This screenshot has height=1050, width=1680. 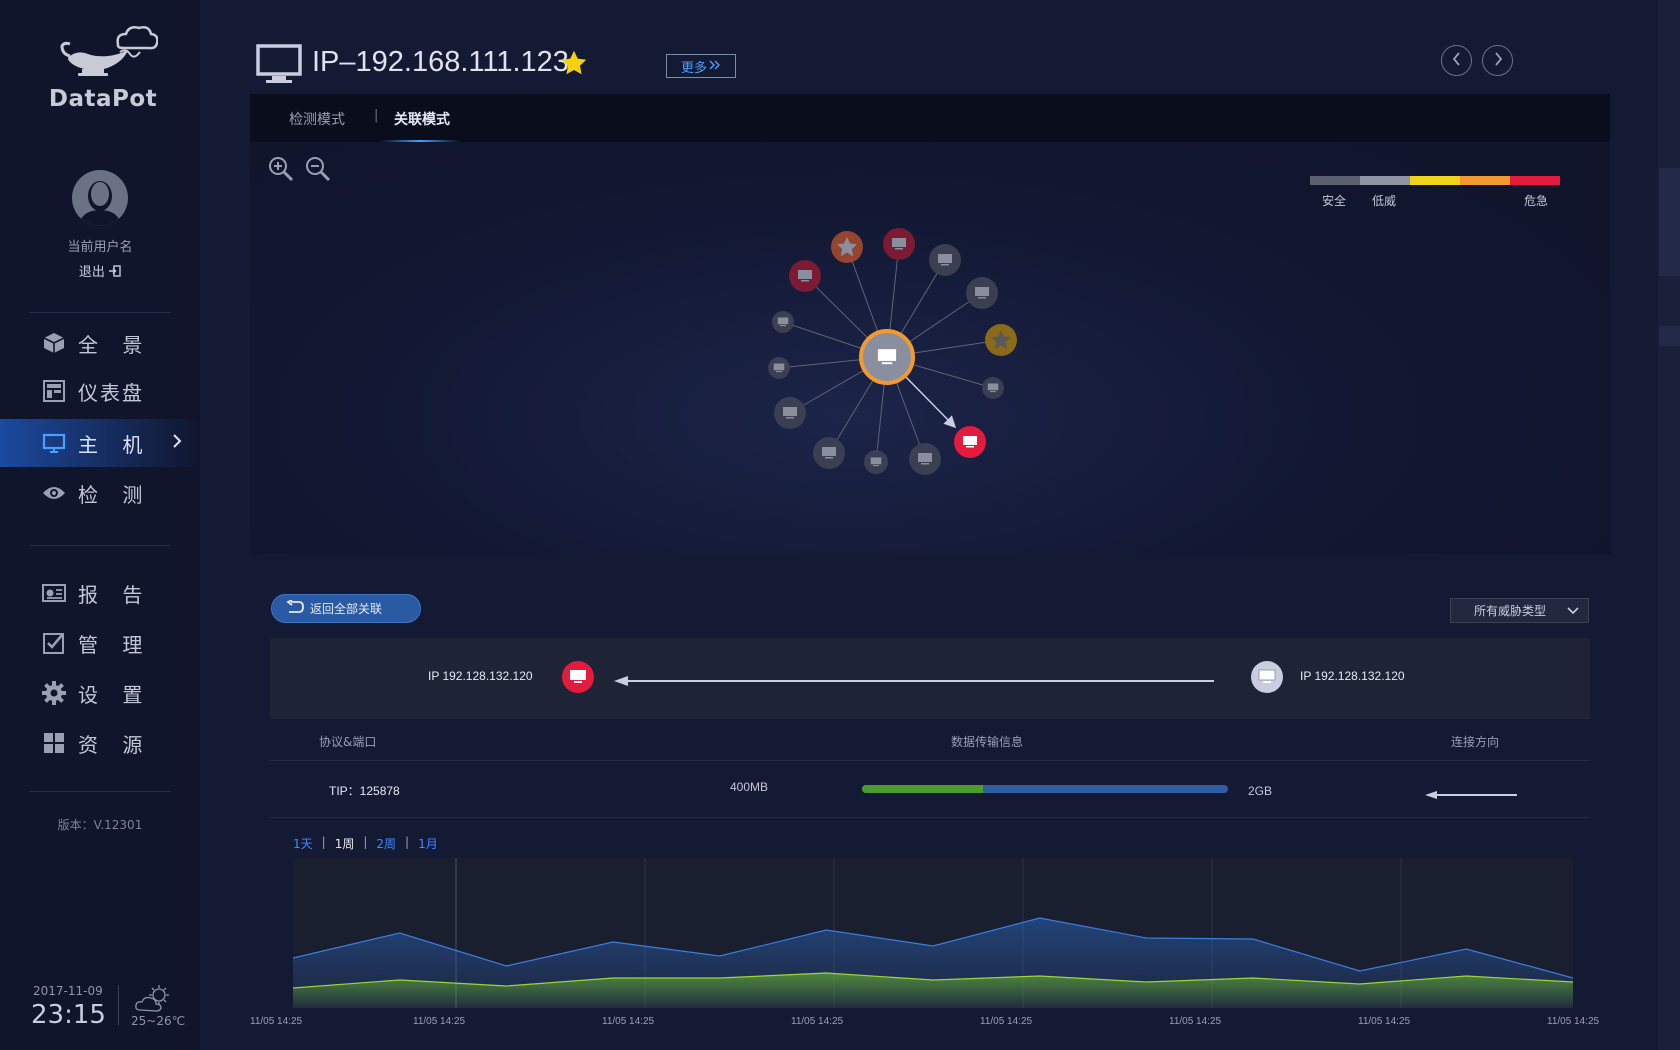 I want to click on sent-amount: 400MB, so click(x=749, y=787).